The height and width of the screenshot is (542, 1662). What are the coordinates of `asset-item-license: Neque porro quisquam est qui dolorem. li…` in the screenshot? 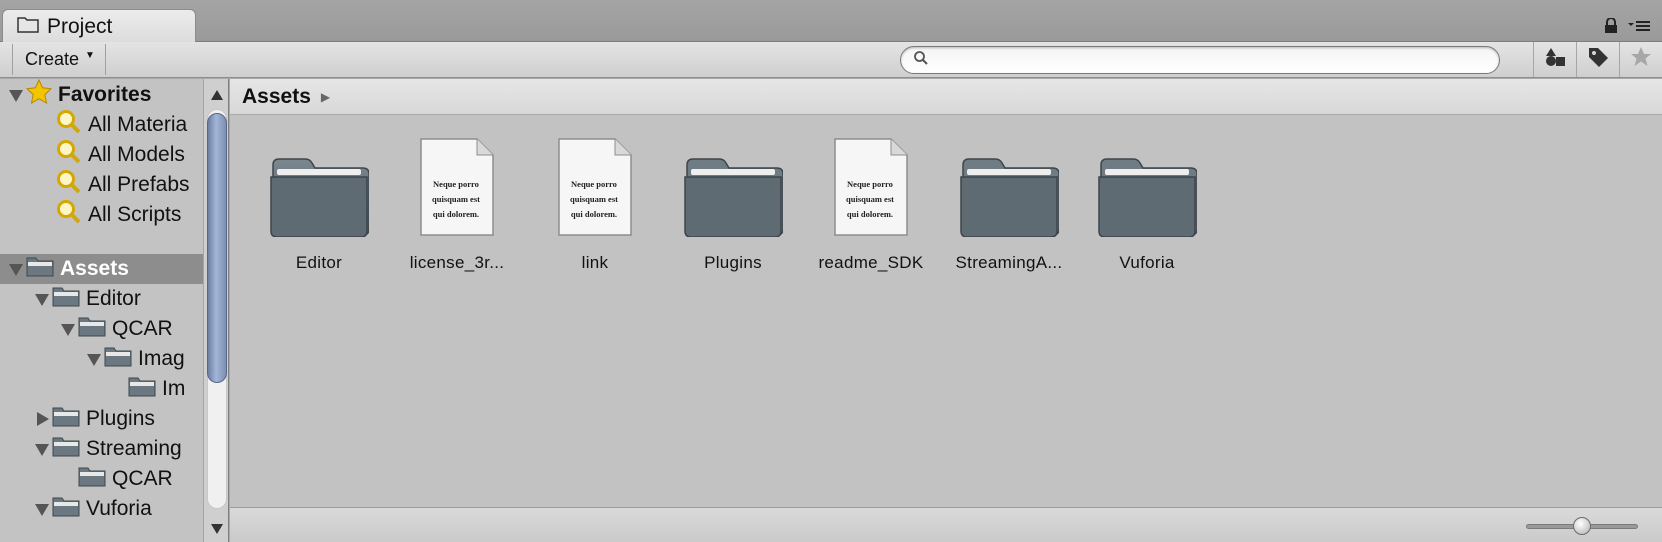 It's located at (457, 205).